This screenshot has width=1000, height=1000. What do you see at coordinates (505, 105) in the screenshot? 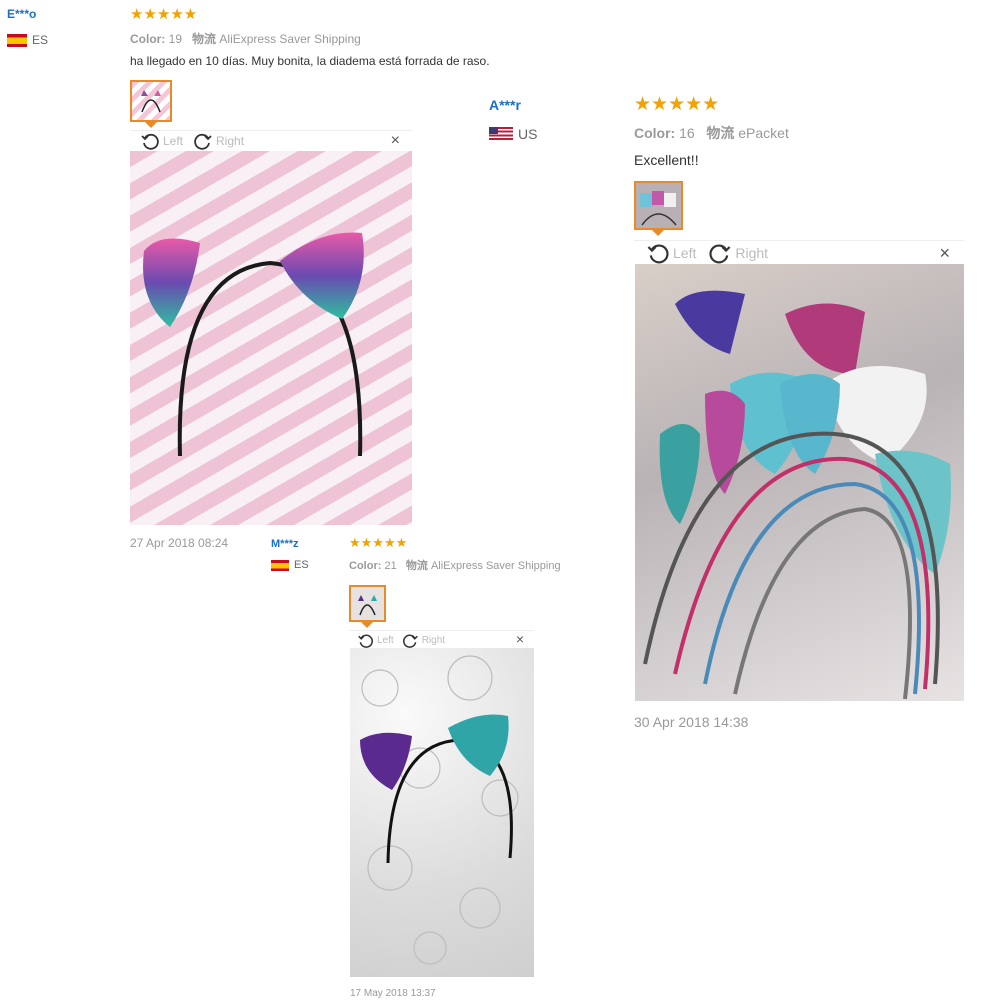
I see `reviewer-name: A***r` at bounding box center [505, 105].